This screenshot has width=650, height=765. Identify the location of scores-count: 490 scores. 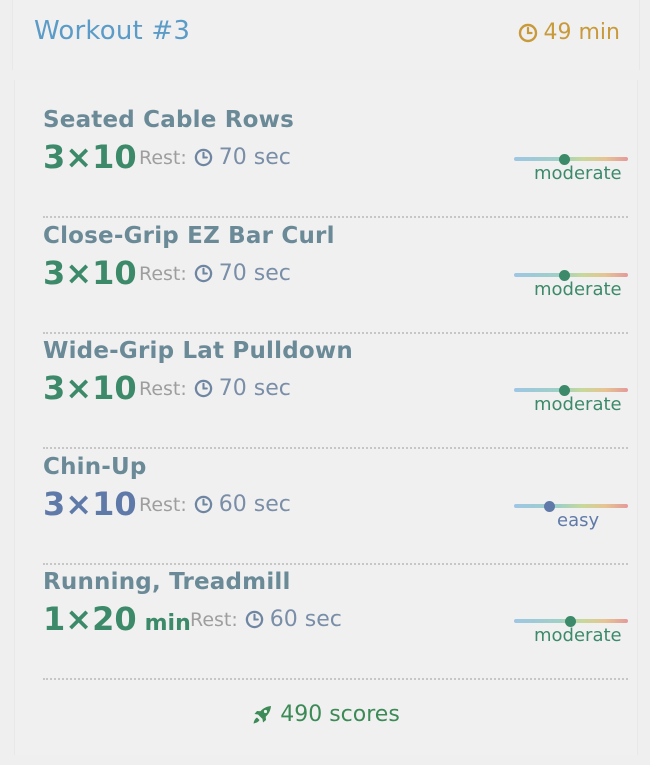
(340, 714).